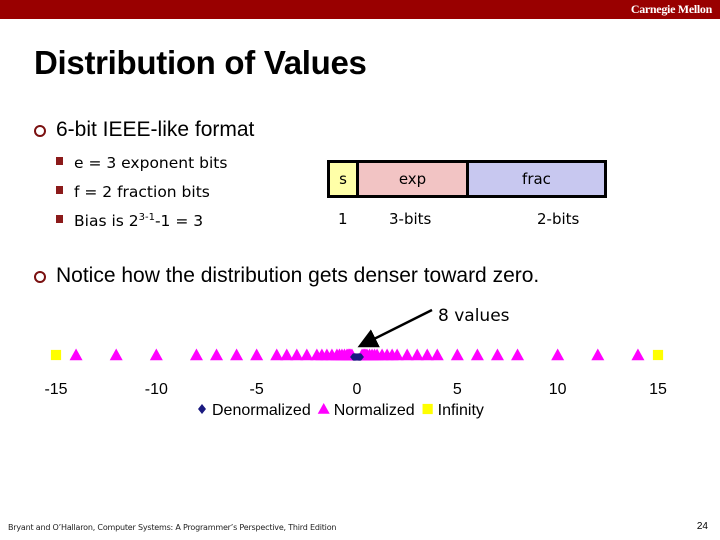  I want to click on bits-exp: 3-bits, so click(410, 219).